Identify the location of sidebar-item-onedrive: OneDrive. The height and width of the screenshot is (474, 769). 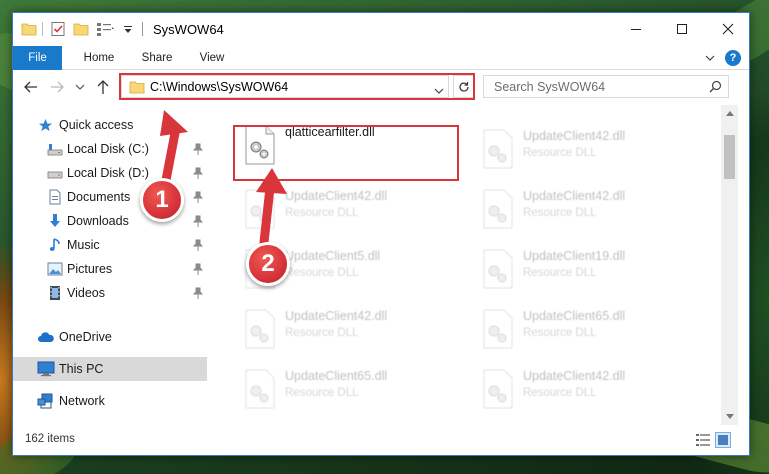
(110, 337).